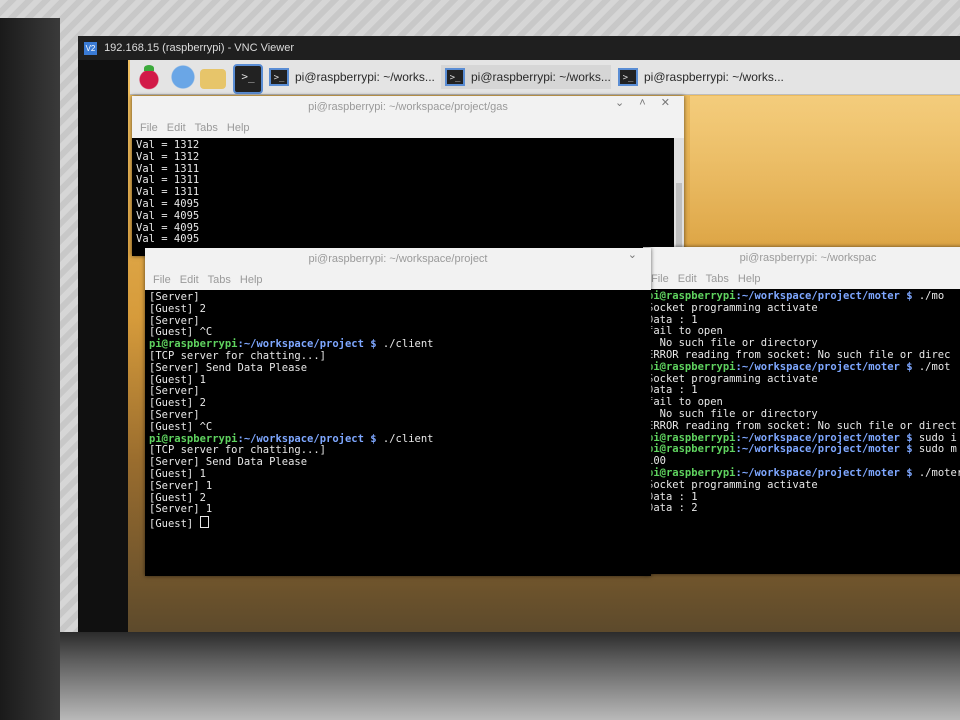 This screenshot has width=960, height=720. What do you see at coordinates (30, 369) in the screenshot?
I see `monitor-bezel-left` at bounding box center [30, 369].